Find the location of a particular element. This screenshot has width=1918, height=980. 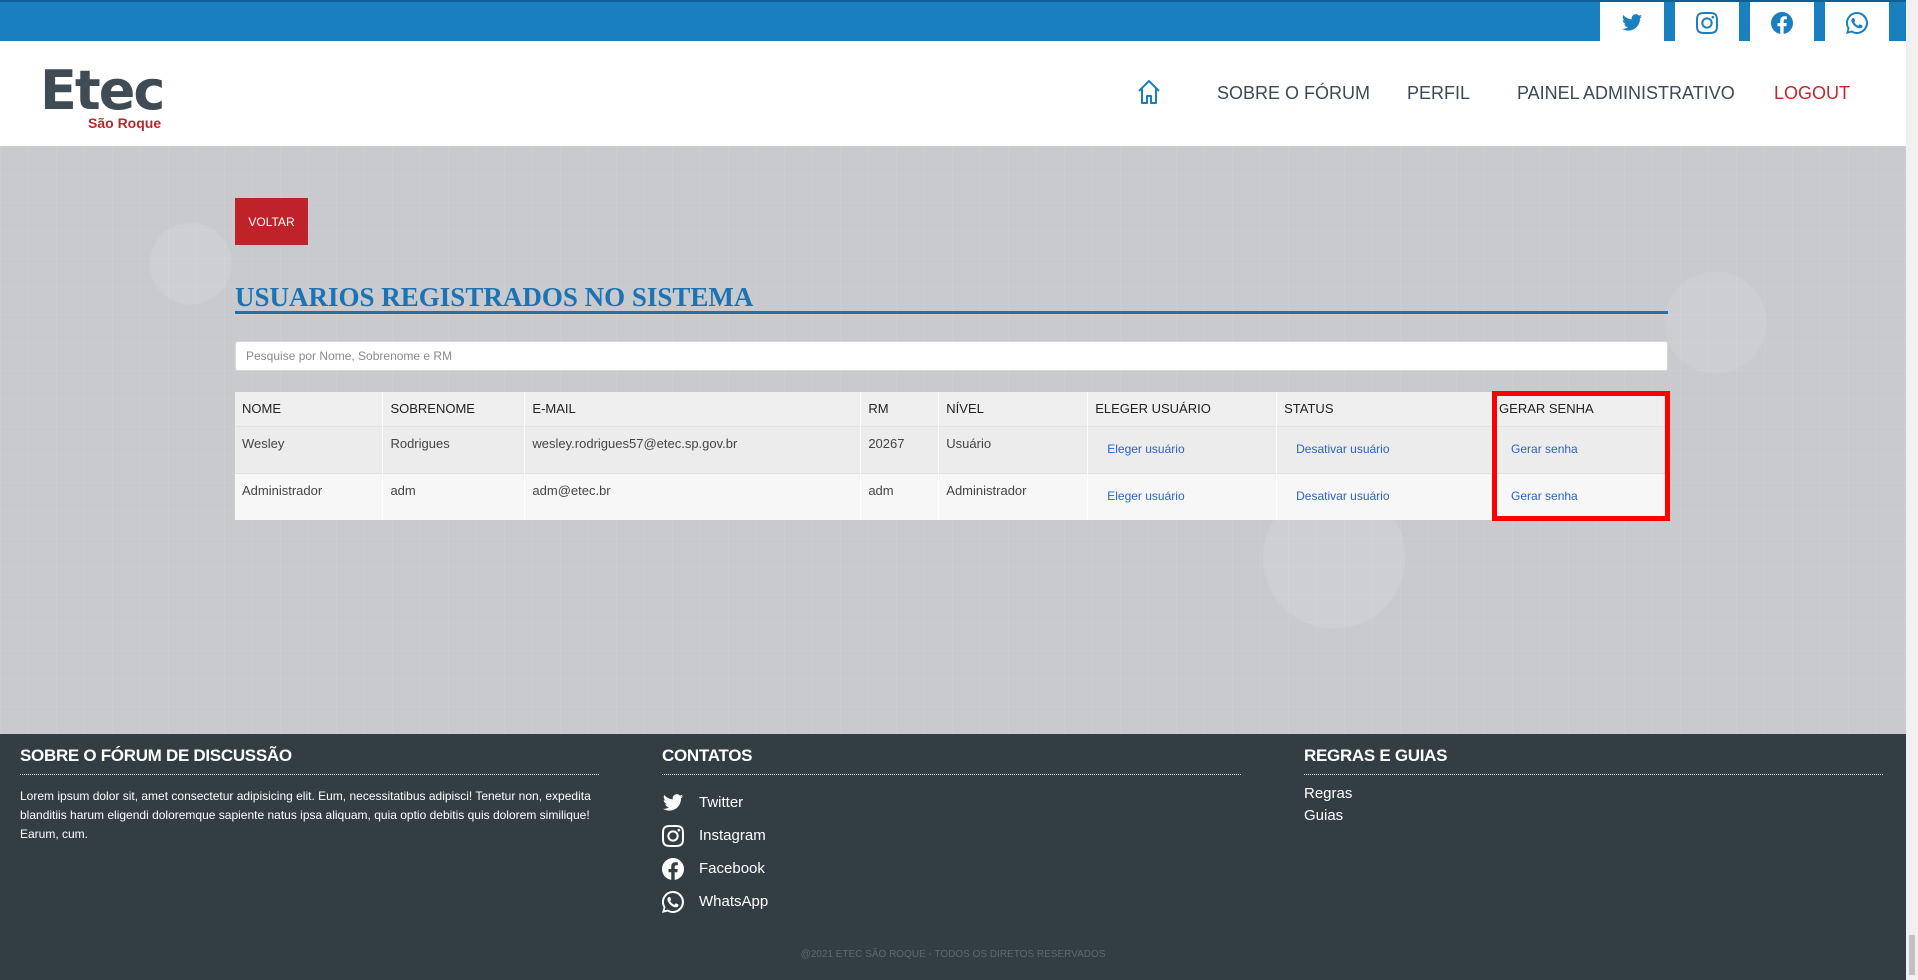

footer-facebook-label: Facebook is located at coordinates (732, 868).